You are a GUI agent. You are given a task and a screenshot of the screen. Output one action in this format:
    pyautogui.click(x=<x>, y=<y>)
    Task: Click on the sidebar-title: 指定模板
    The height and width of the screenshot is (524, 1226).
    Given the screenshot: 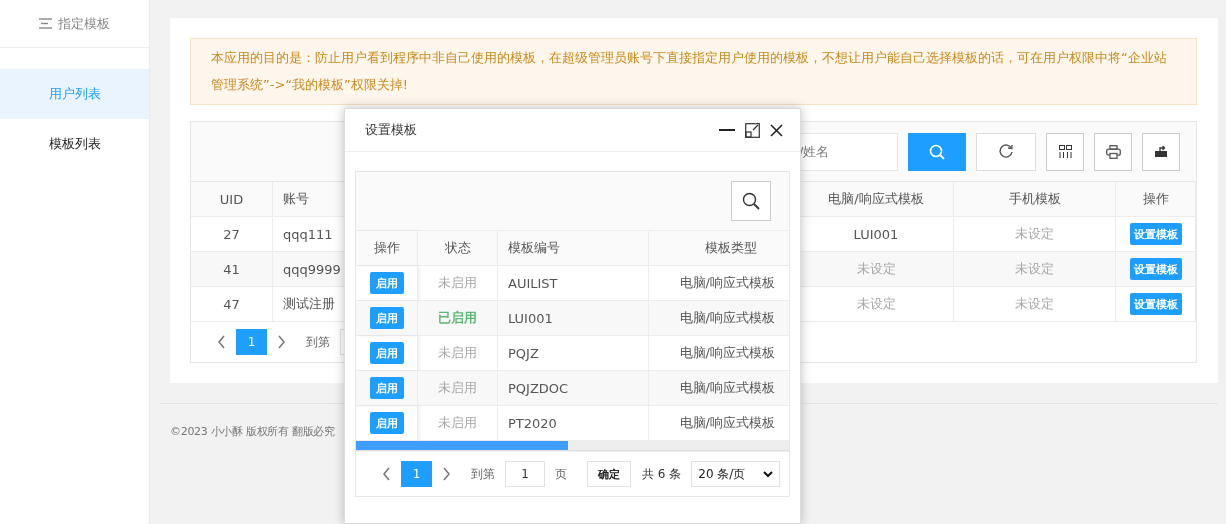 What is the action you would take?
    pyautogui.click(x=84, y=23)
    